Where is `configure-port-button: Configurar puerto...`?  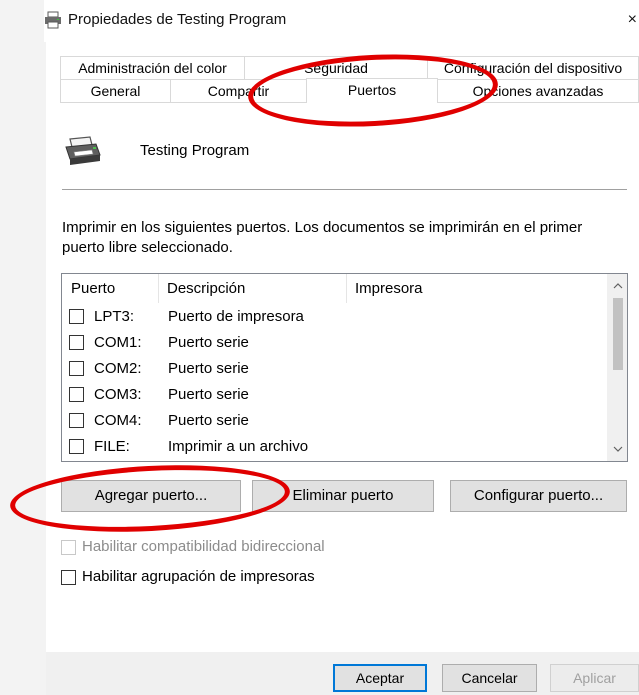 configure-port-button: Configurar puerto... is located at coordinates (538, 496).